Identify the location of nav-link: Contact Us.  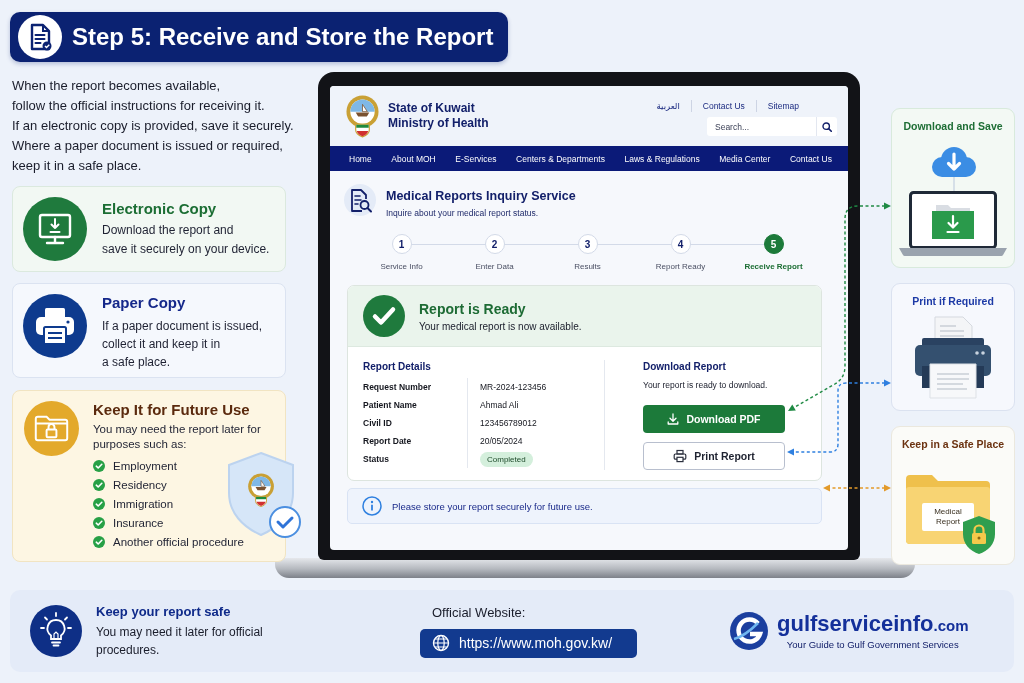
(810, 158).